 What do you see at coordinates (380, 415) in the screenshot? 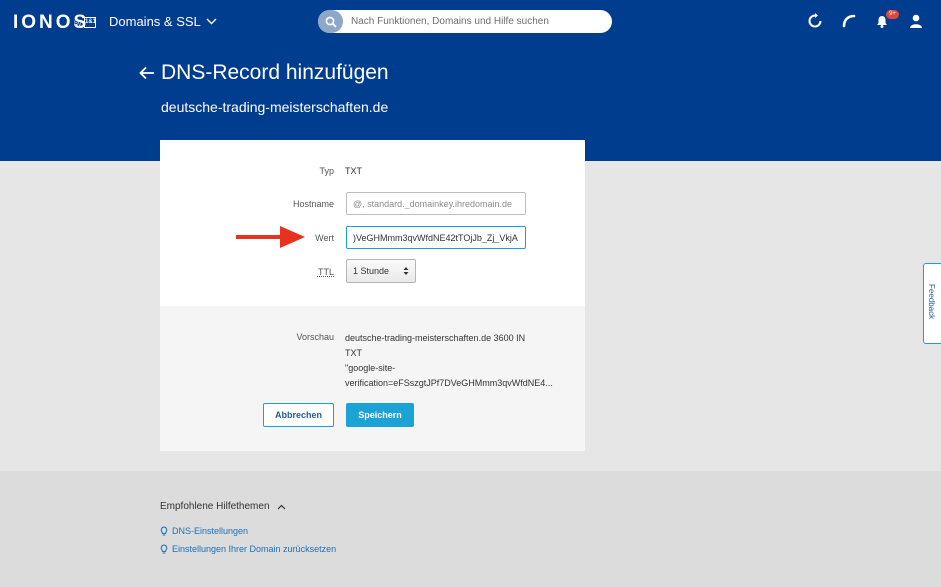
I see `save-button: Speichern` at bounding box center [380, 415].